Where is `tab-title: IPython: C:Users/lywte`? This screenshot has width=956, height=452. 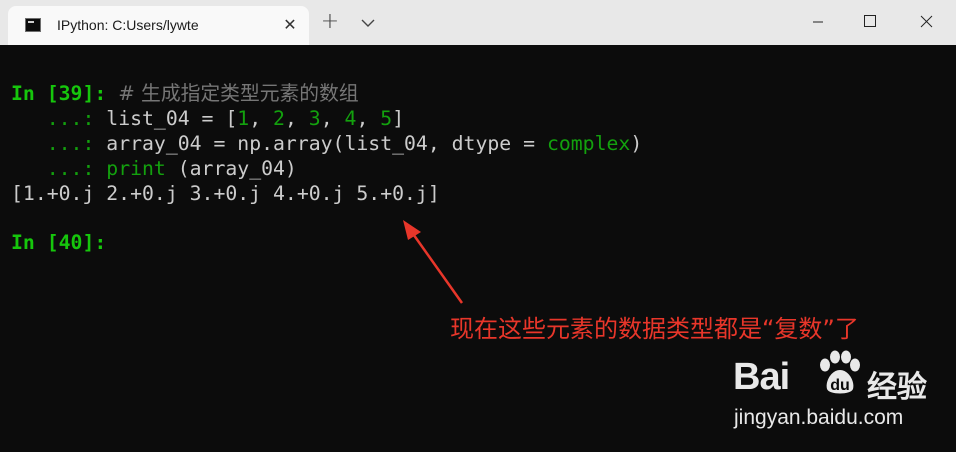 tab-title: IPython: C:Users/lywte is located at coordinates (128, 25).